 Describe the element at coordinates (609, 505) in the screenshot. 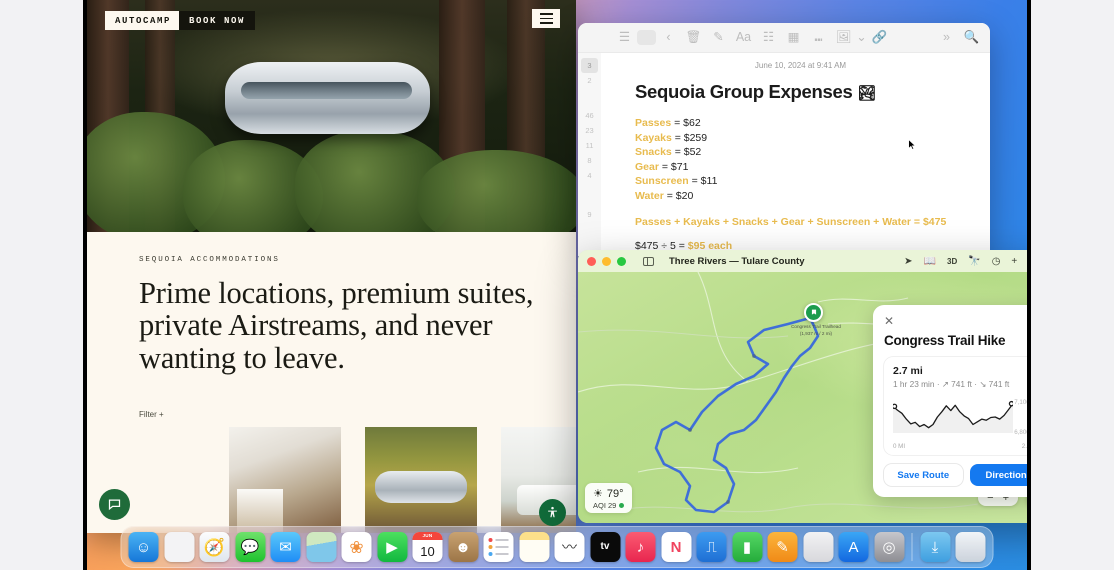

I see `air-quality-row: AQI 29` at that location.